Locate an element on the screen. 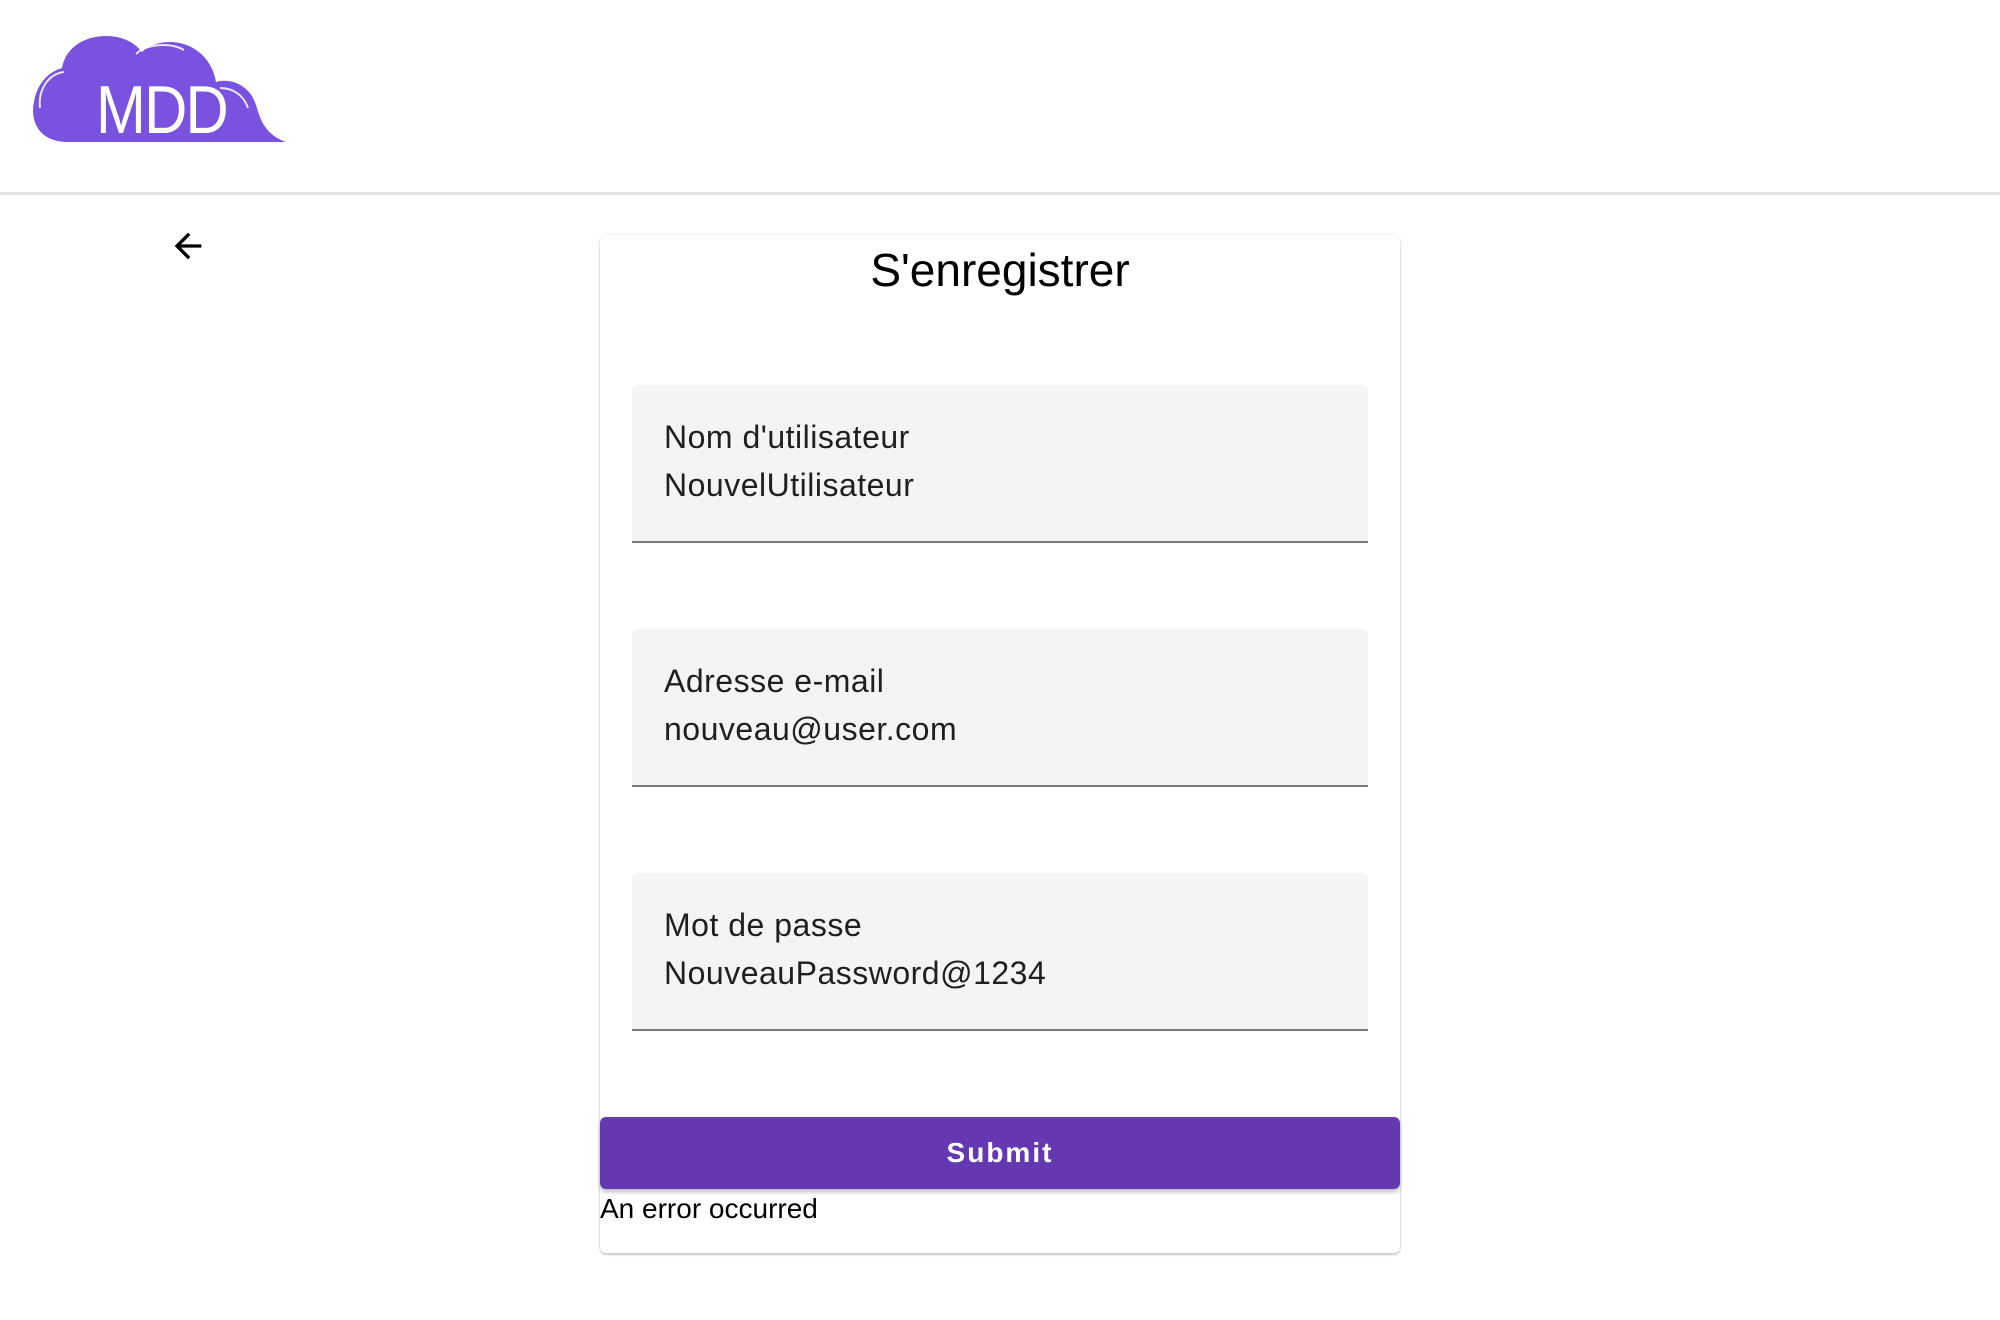 This screenshot has width=2000, height=1320. email-field: Adresse e-mail is located at coordinates (1000, 708).